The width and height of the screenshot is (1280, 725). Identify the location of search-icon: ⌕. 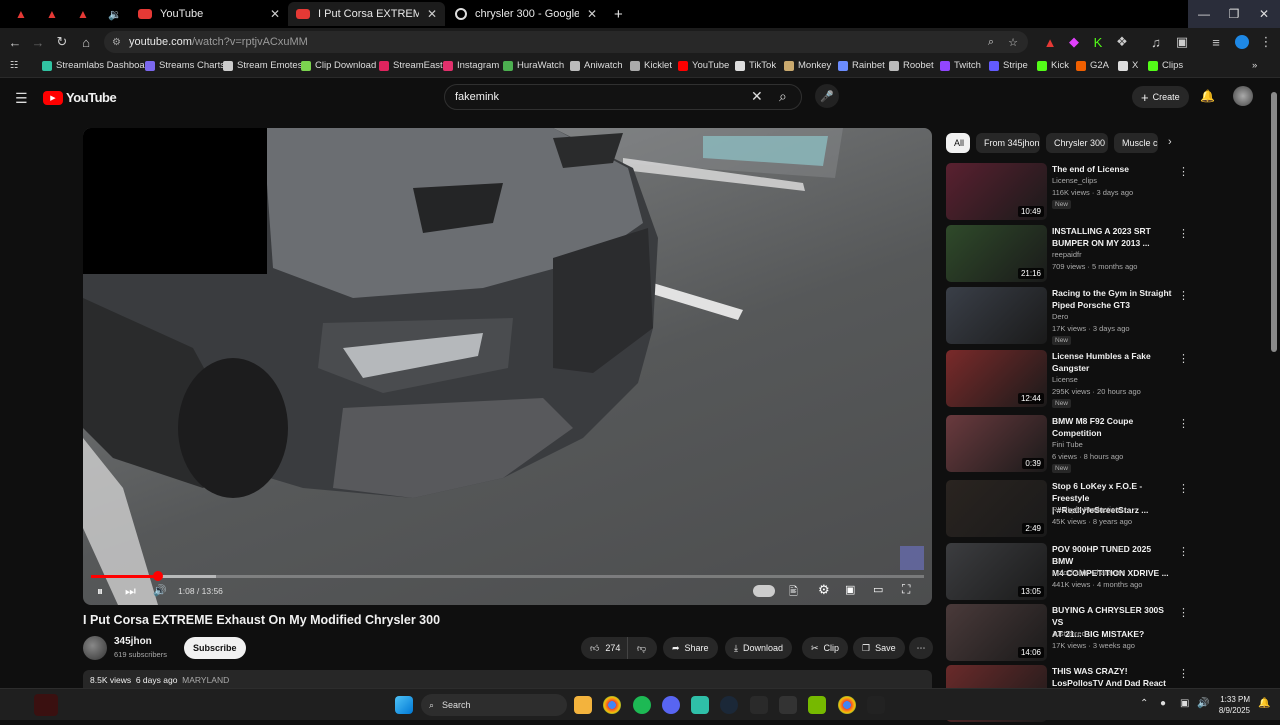
(783, 96).